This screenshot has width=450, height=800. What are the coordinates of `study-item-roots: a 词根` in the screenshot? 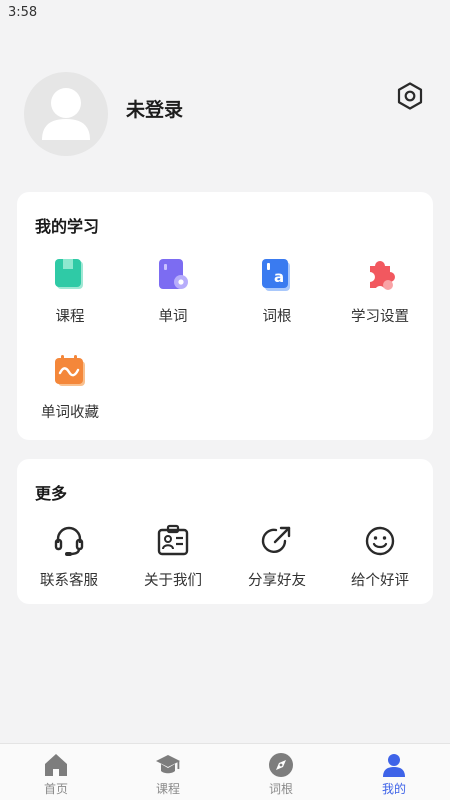 It's located at (277, 297).